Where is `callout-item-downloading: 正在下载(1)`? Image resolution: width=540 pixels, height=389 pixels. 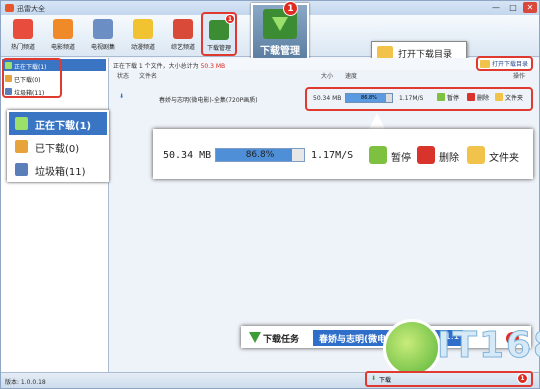
callout-item-downloading: 正在下载(1) is located at coordinates (58, 123).